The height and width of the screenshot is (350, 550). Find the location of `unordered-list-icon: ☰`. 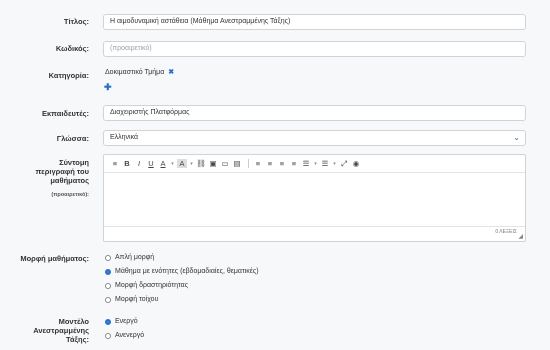

unordered-list-icon: ☰ is located at coordinates (306, 163).